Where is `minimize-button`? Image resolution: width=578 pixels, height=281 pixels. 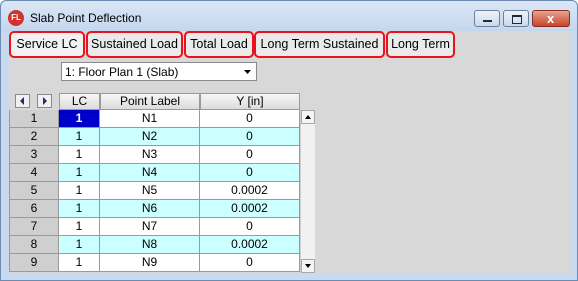 minimize-button is located at coordinates (487, 18).